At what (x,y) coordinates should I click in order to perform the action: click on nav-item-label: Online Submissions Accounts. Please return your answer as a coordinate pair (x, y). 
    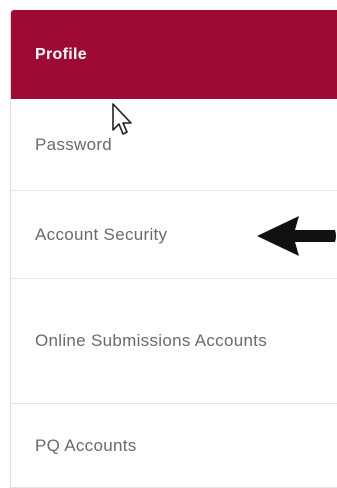
    Looking at the image, I should click on (151, 340).